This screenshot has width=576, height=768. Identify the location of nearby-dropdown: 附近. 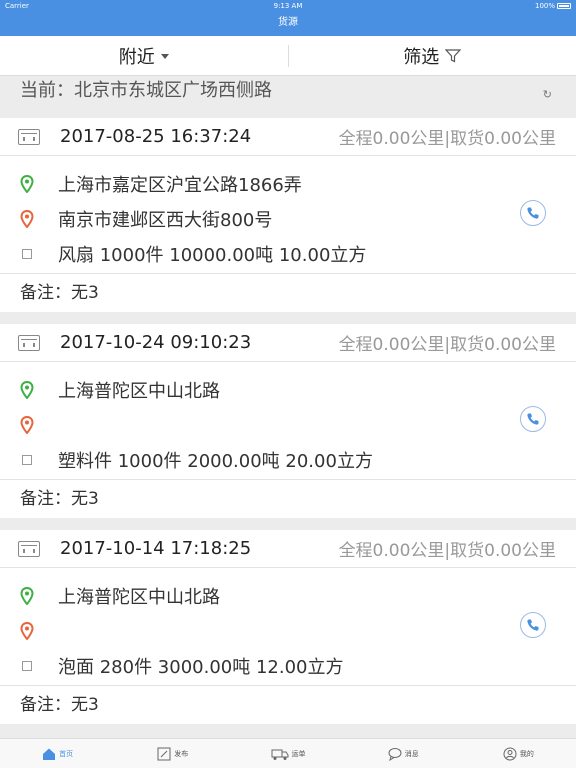
(144, 56).